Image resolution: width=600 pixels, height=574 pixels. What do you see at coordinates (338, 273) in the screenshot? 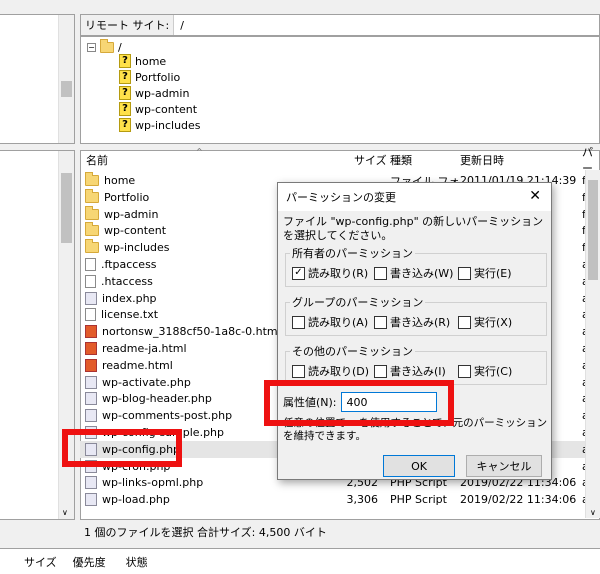
I see `checkbox-label: 読み取り(R)` at bounding box center [338, 273].